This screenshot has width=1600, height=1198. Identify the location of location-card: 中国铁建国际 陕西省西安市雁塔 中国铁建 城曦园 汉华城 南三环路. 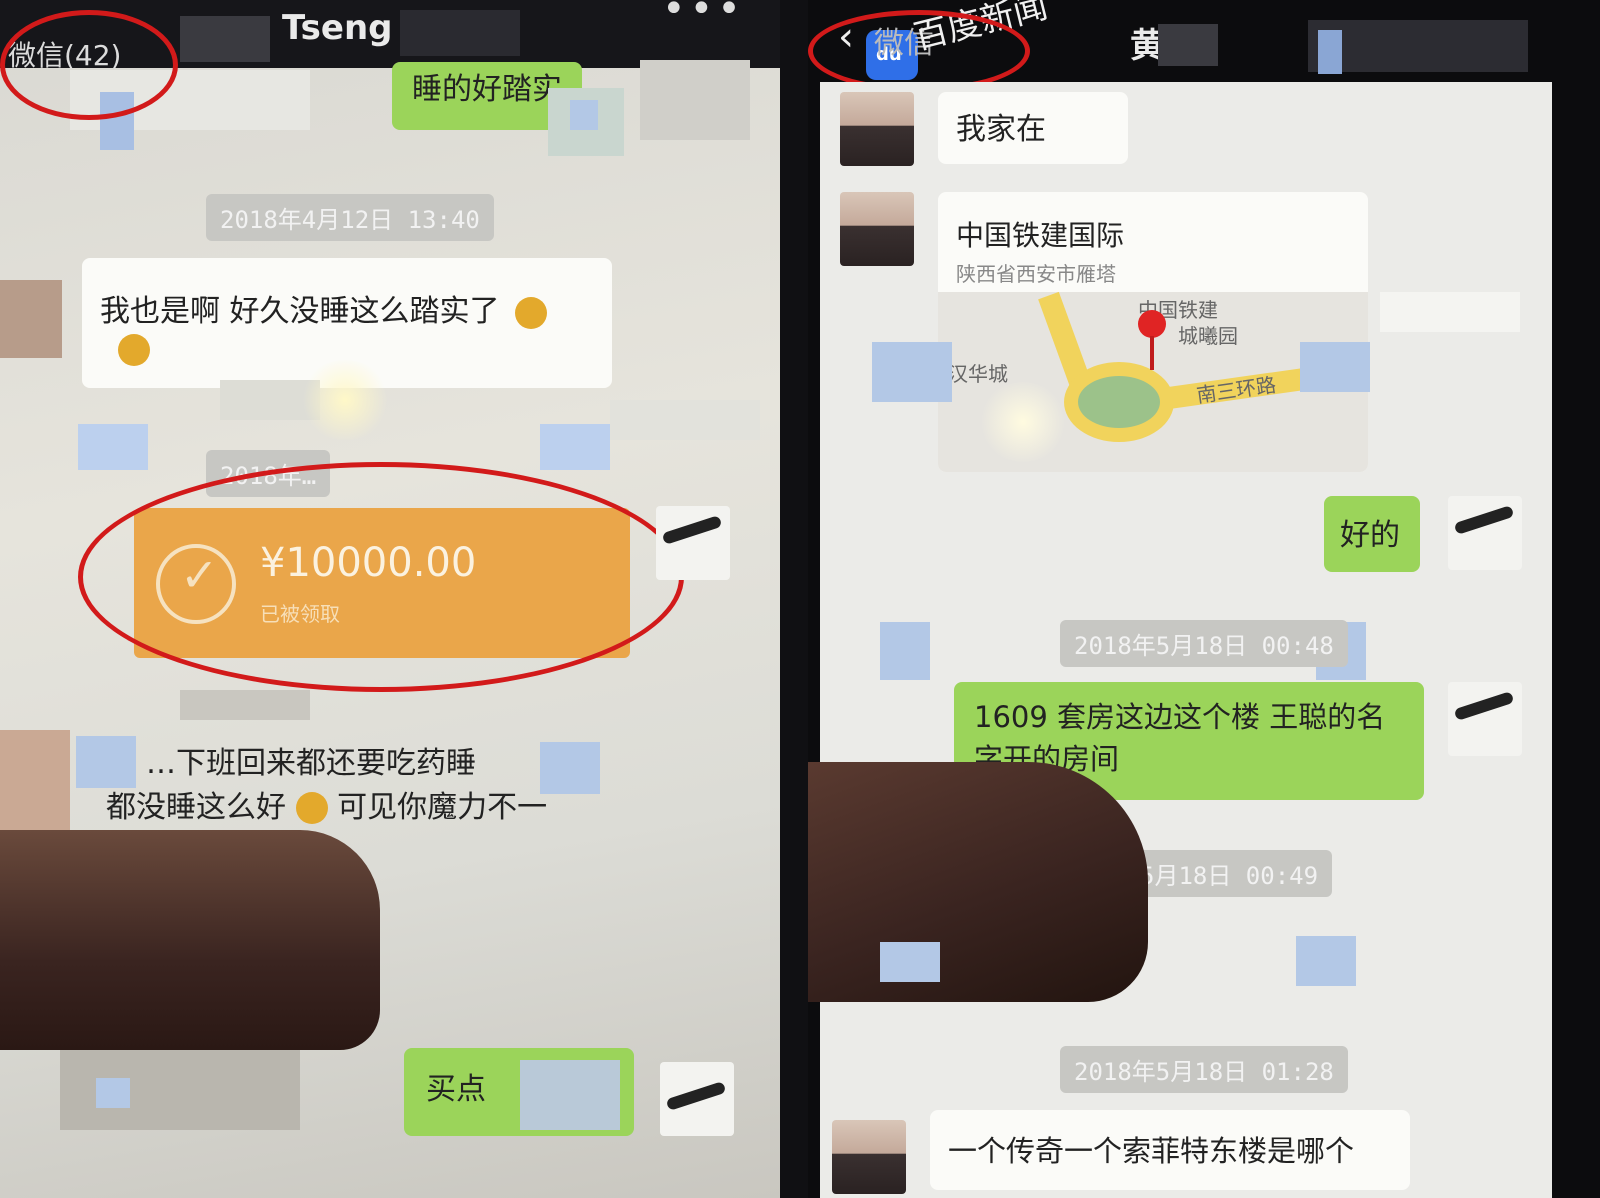
(1153, 332).